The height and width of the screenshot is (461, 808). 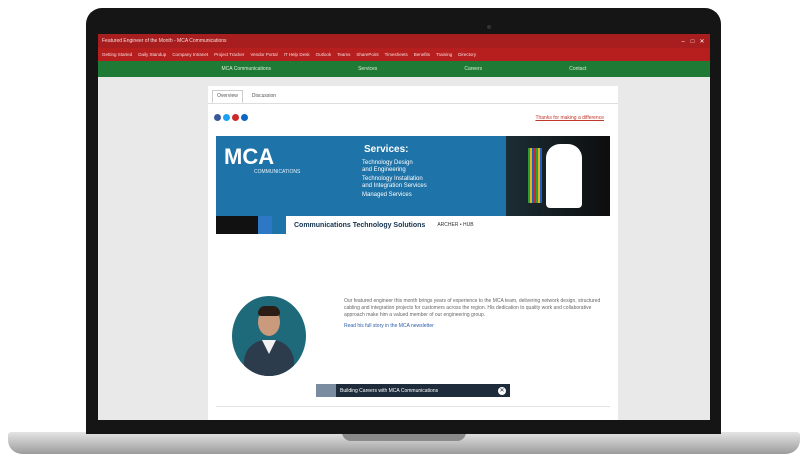 What do you see at coordinates (264, 96) in the screenshot?
I see `tab-discussion: Discussion` at bounding box center [264, 96].